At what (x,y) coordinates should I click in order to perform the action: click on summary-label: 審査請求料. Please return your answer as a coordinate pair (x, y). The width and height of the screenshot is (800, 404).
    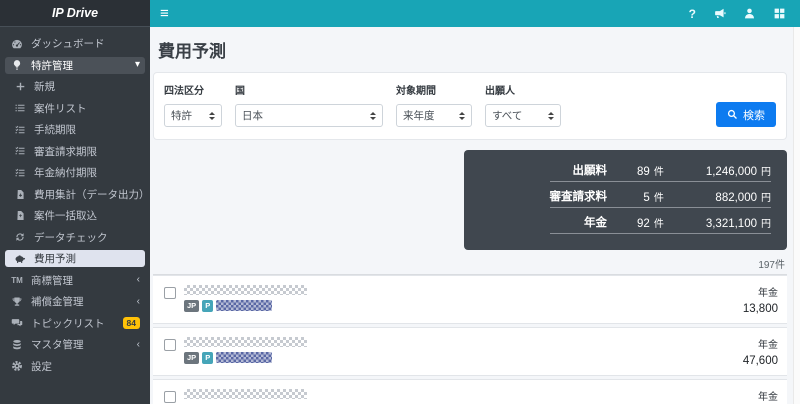
    Looking at the image, I should click on (578, 194).